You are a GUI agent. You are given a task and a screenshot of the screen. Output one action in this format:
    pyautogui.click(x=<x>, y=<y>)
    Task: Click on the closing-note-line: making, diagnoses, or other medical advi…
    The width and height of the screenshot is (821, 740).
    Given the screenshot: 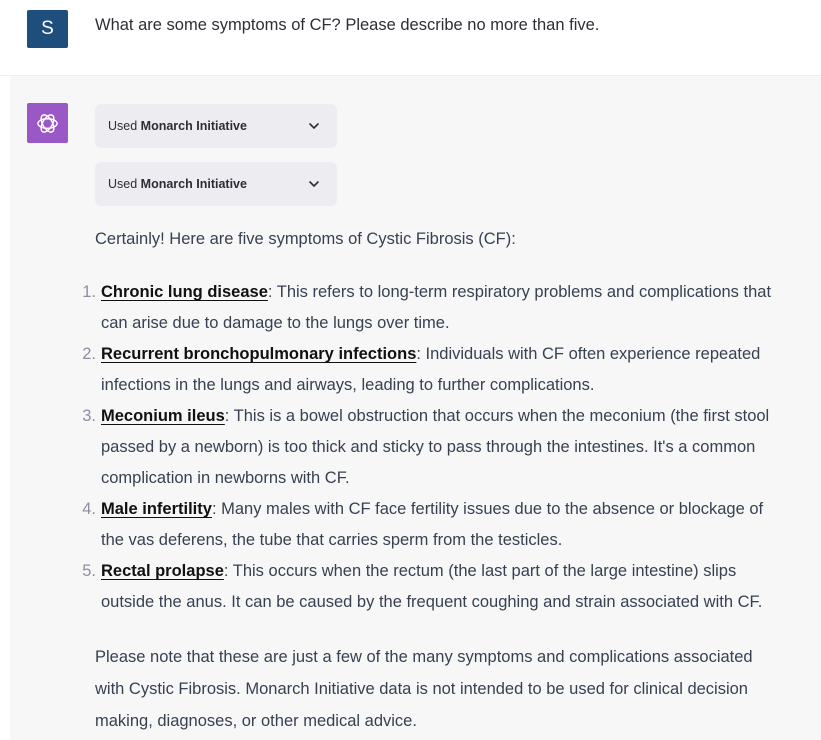 What is the action you would take?
    pyautogui.click(x=256, y=721)
    